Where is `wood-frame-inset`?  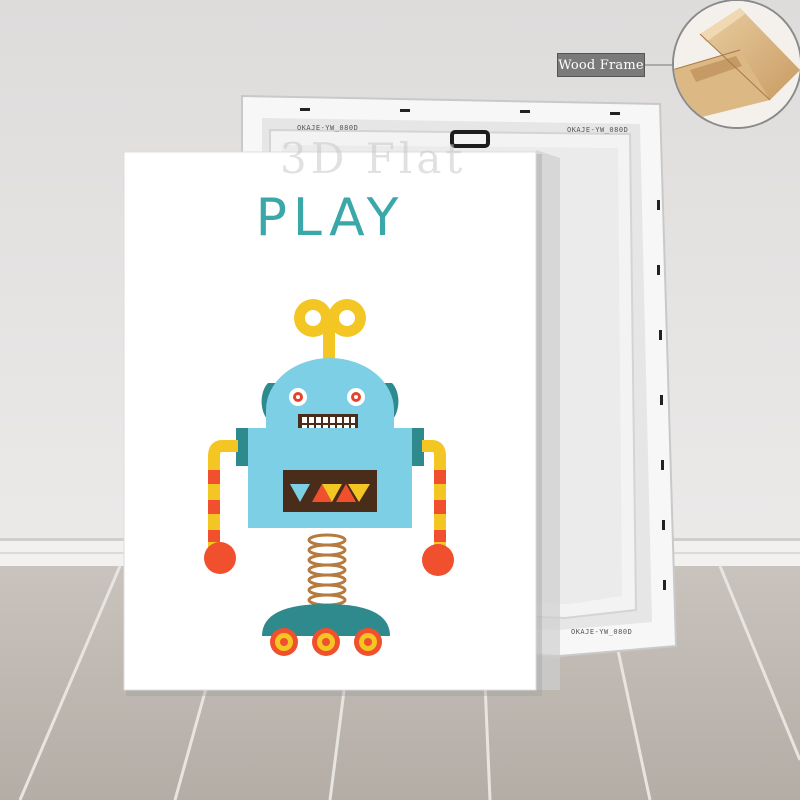
wood-frame-inset is located at coordinates (736, 64).